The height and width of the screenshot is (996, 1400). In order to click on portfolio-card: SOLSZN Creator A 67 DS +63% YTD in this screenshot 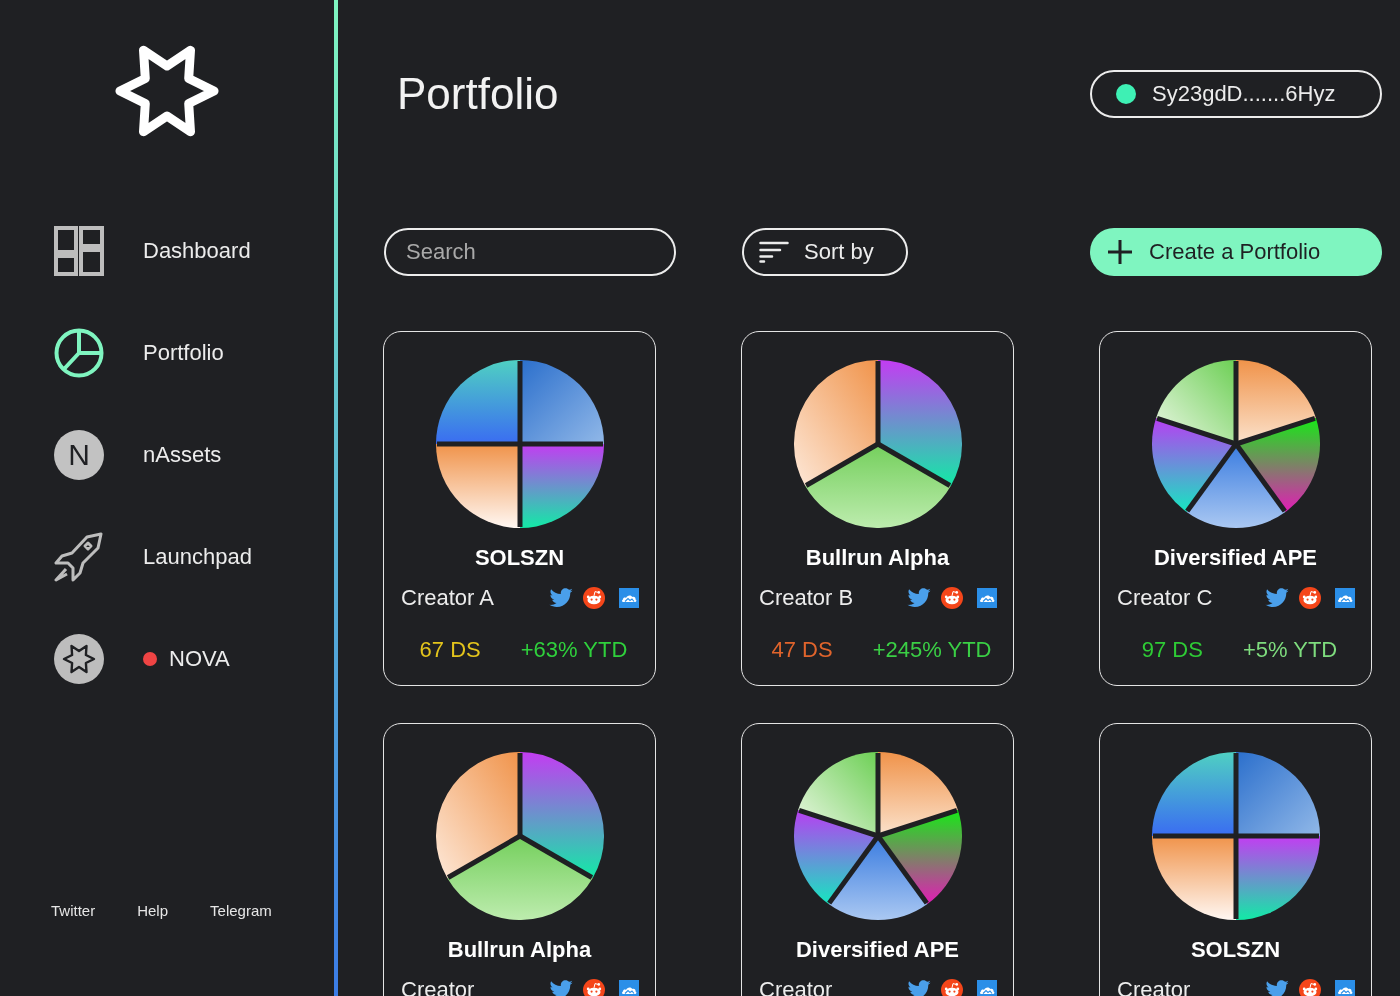, I will do `click(519, 508)`.